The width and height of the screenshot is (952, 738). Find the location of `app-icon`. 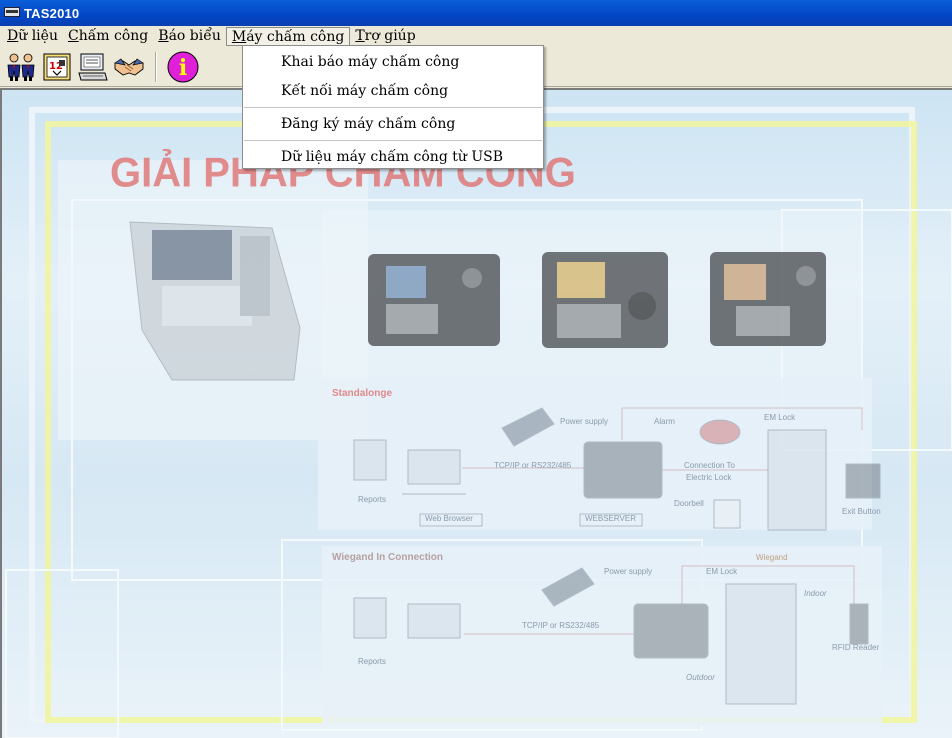

app-icon is located at coordinates (12, 13).